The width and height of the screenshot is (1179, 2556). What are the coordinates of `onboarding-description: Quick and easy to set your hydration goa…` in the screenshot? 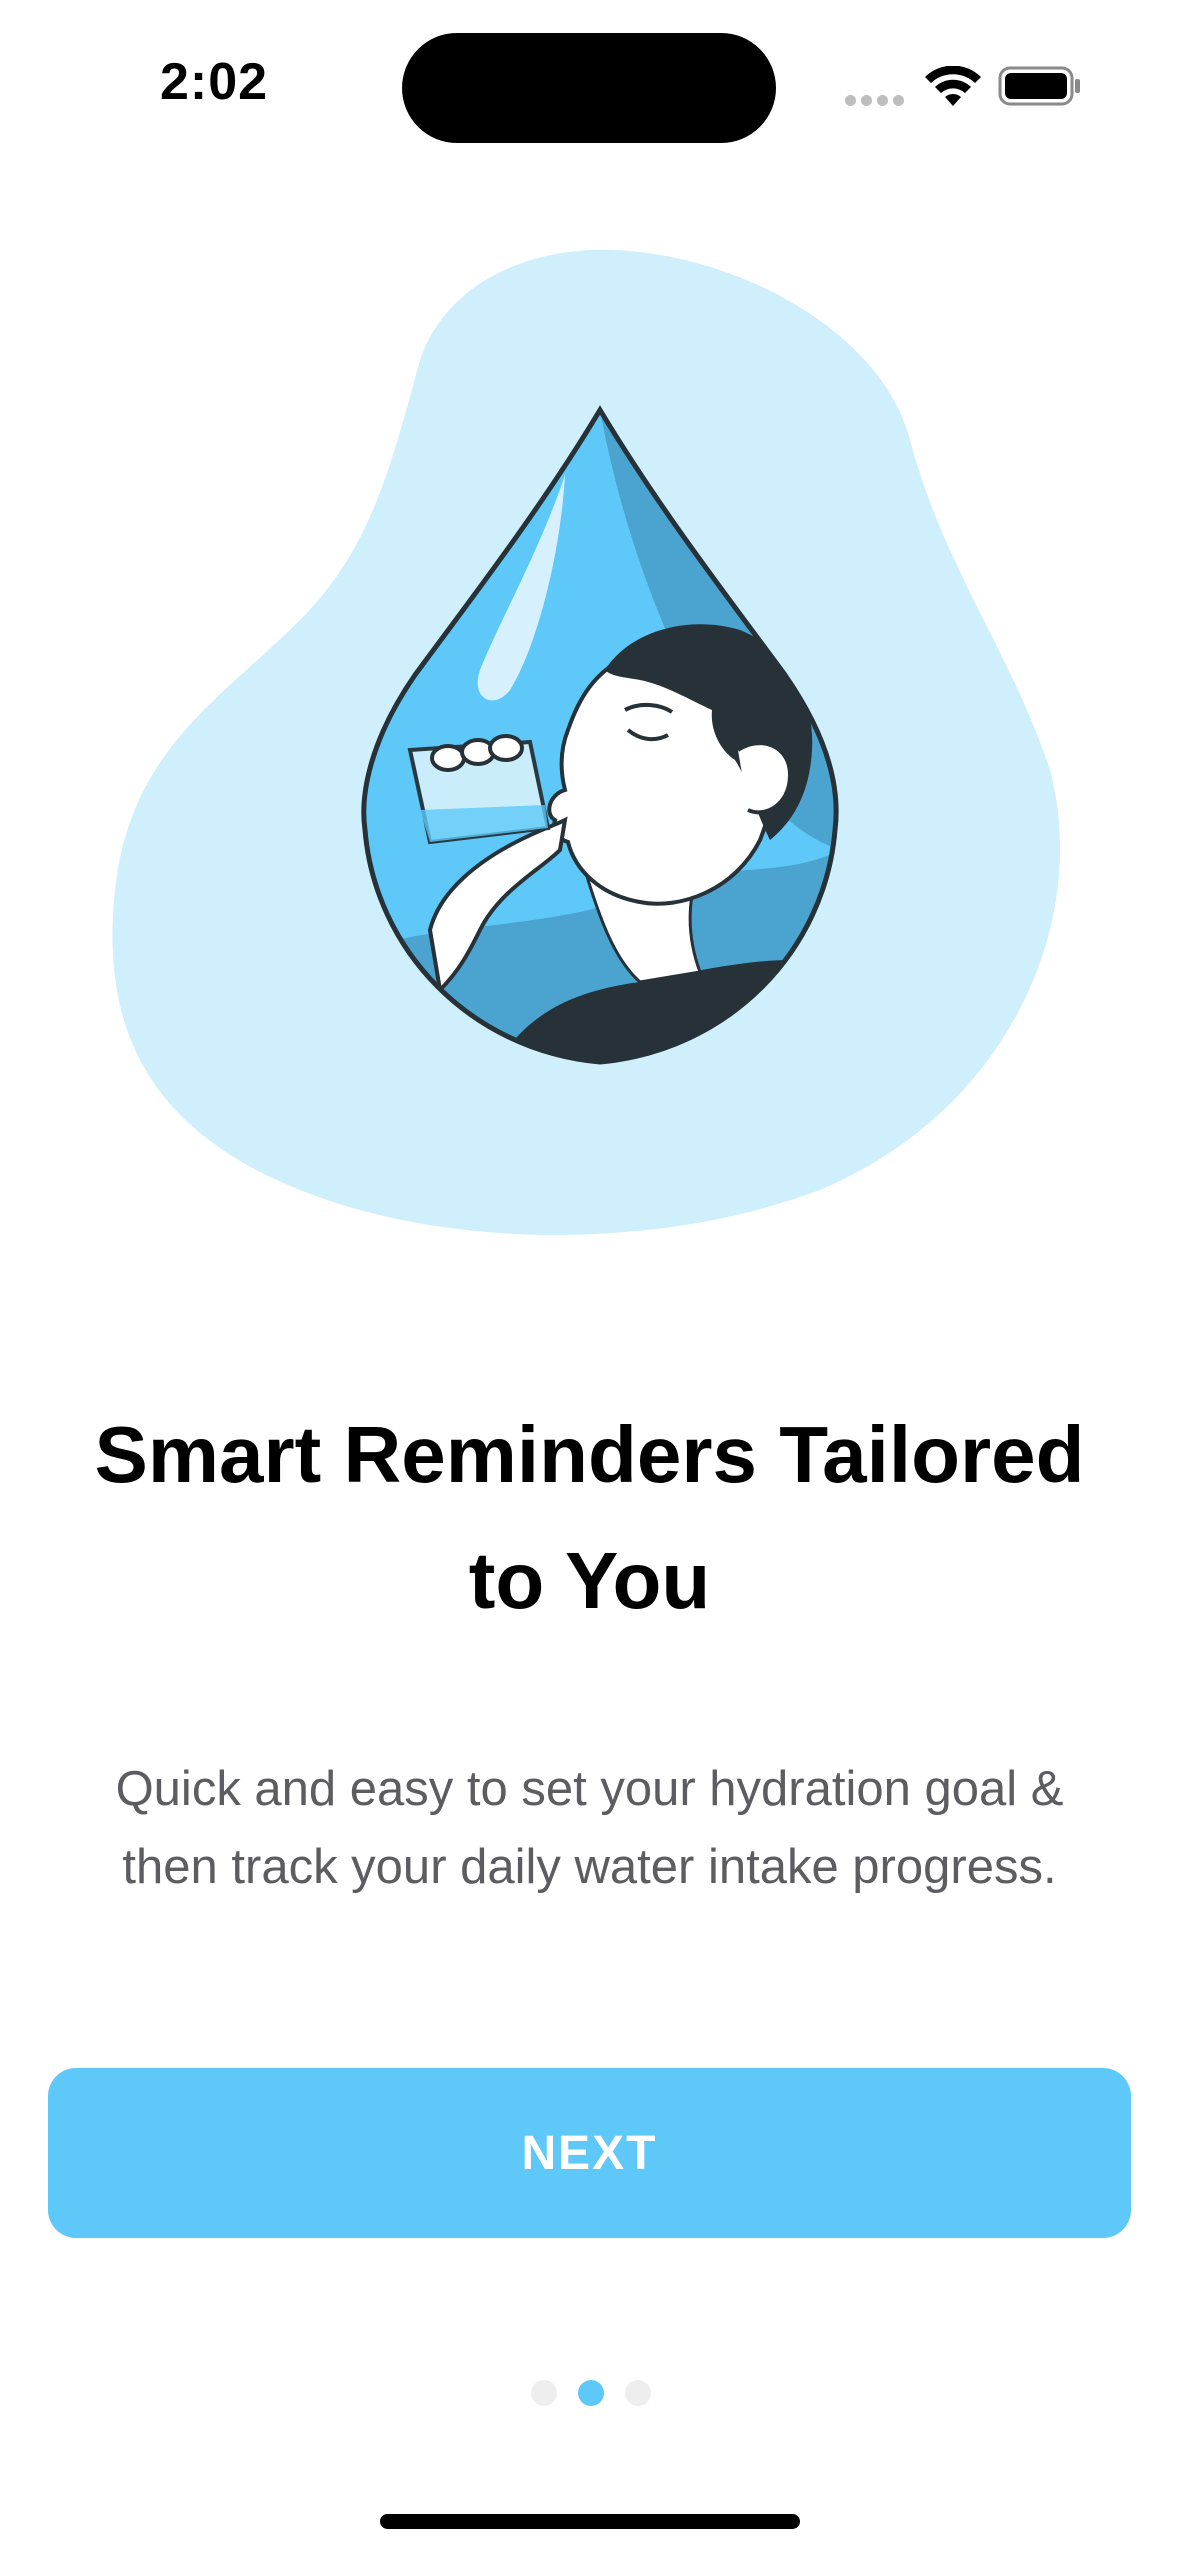 It's located at (589, 1828).